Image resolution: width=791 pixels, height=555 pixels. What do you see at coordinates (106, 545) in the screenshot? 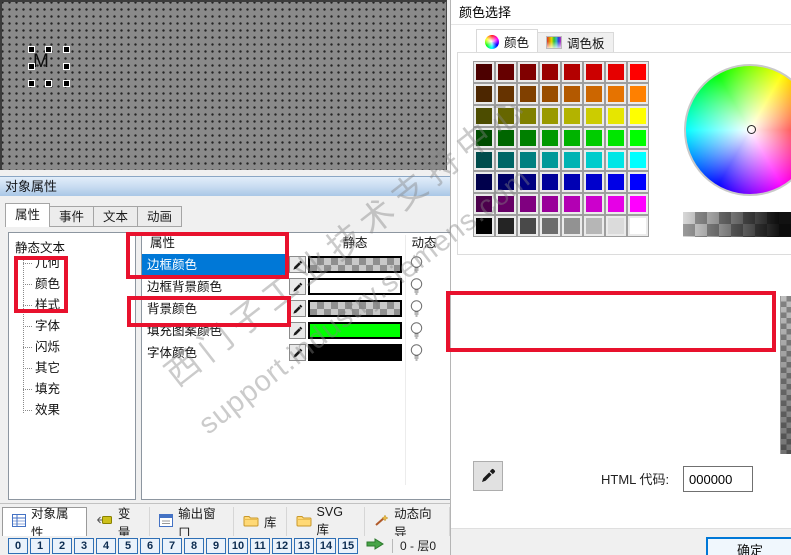
I see `layer-button: 4` at bounding box center [106, 545].